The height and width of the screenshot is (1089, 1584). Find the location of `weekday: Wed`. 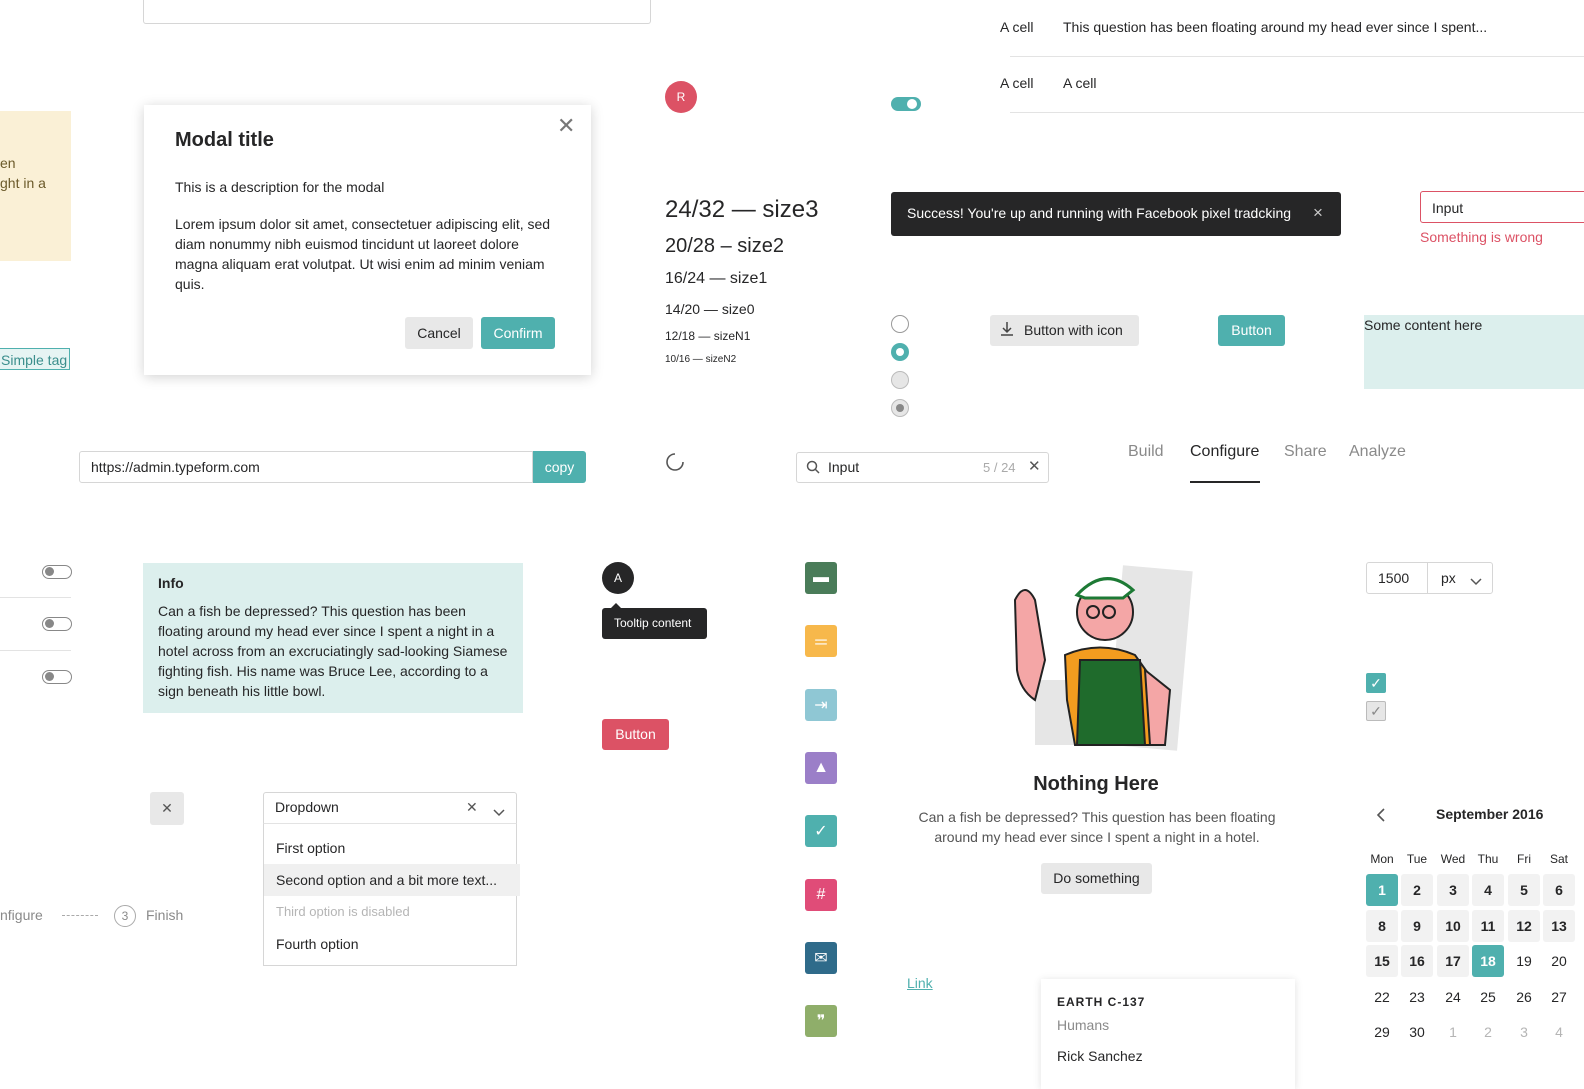

weekday: Wed is located at coordinates (1453, 859).